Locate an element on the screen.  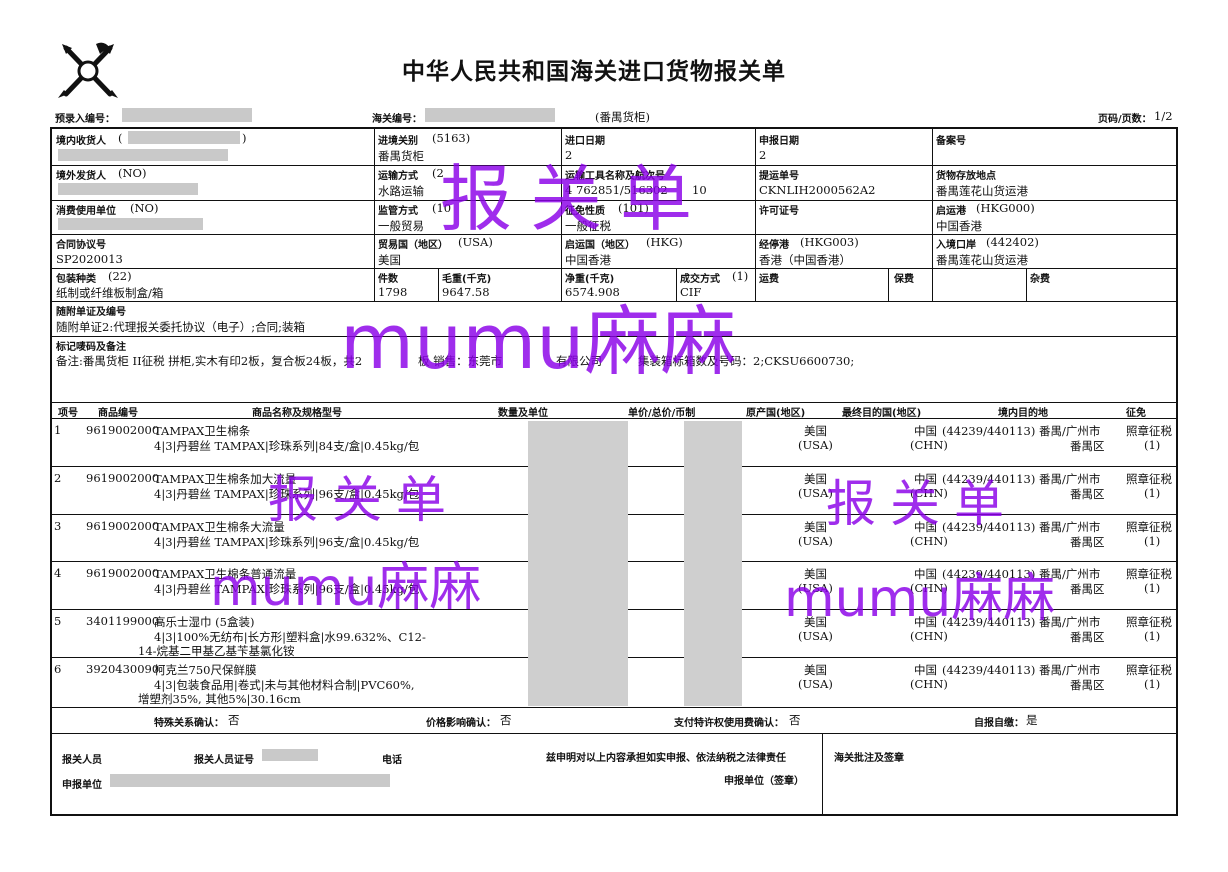
consignee-label: 境内收货人 is located at coordinates (81, 141).